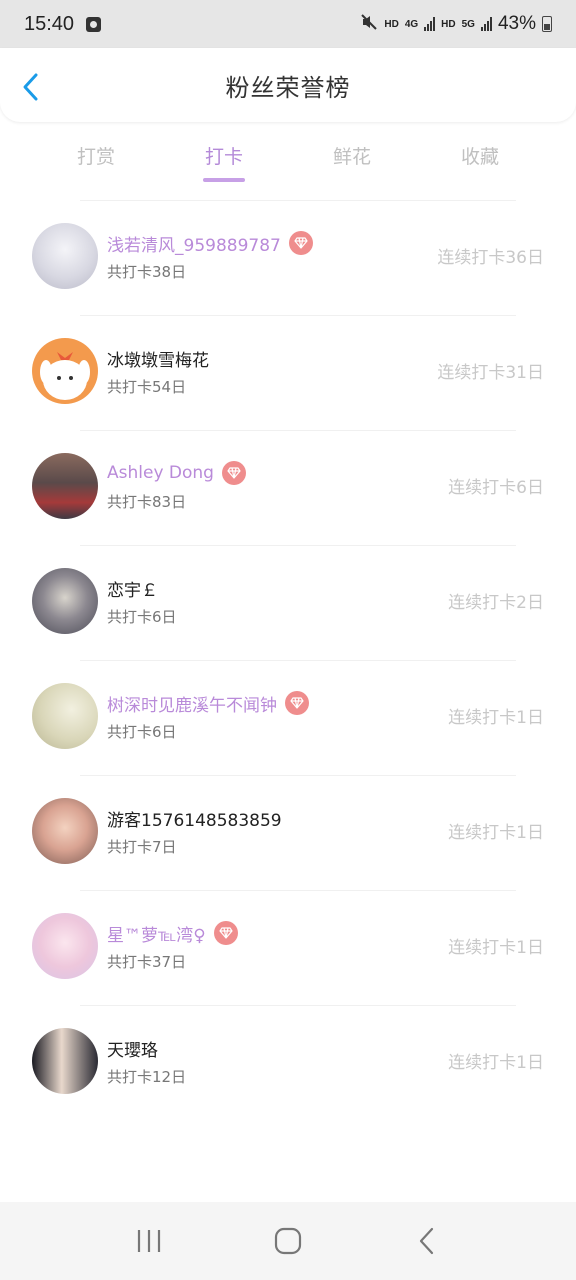 The image size is (576, 1280). I want to click on tab-label: 收藏, so click(479, 157).